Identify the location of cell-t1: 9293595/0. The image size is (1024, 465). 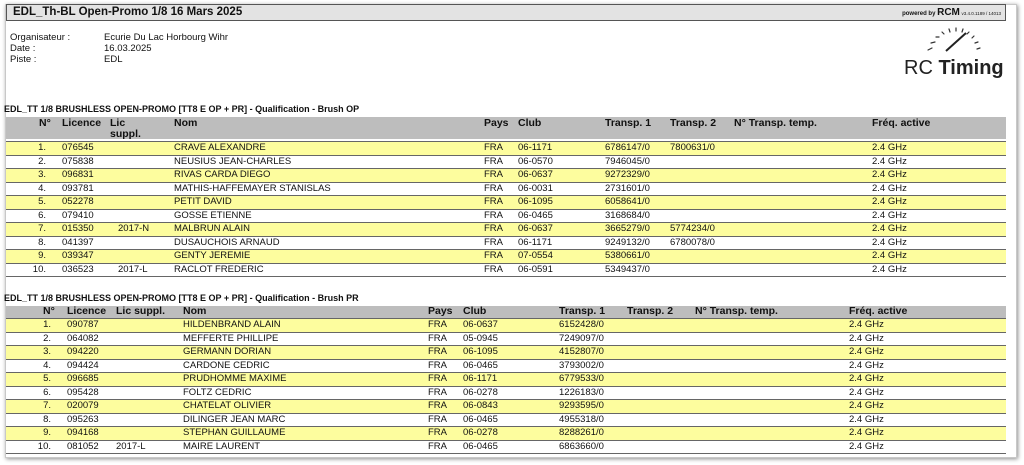
(581, 405).